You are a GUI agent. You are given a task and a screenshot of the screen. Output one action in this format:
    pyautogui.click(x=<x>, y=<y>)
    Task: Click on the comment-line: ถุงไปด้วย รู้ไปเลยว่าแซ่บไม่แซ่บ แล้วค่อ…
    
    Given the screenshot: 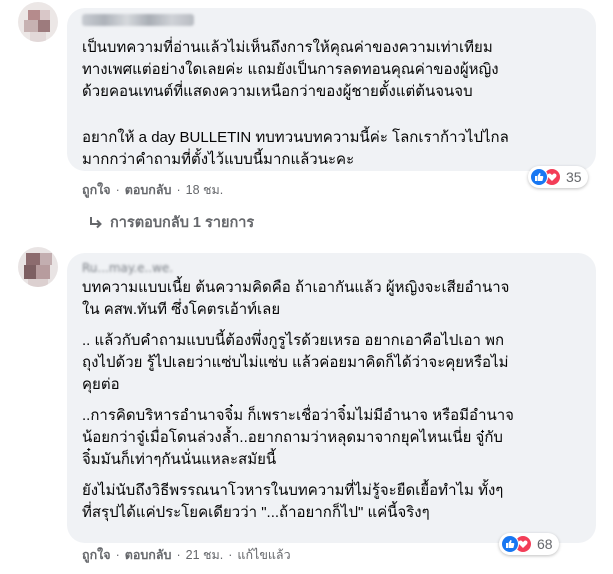 What is the action you would take?
    pyautogui.click(x=295, y=362)
    